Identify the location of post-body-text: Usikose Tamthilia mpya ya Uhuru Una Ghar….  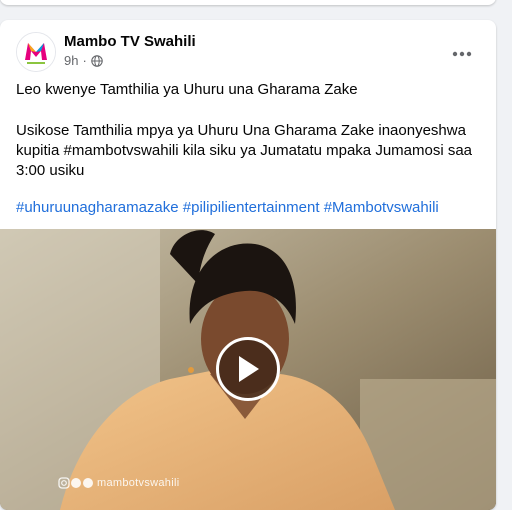
(244, 150).